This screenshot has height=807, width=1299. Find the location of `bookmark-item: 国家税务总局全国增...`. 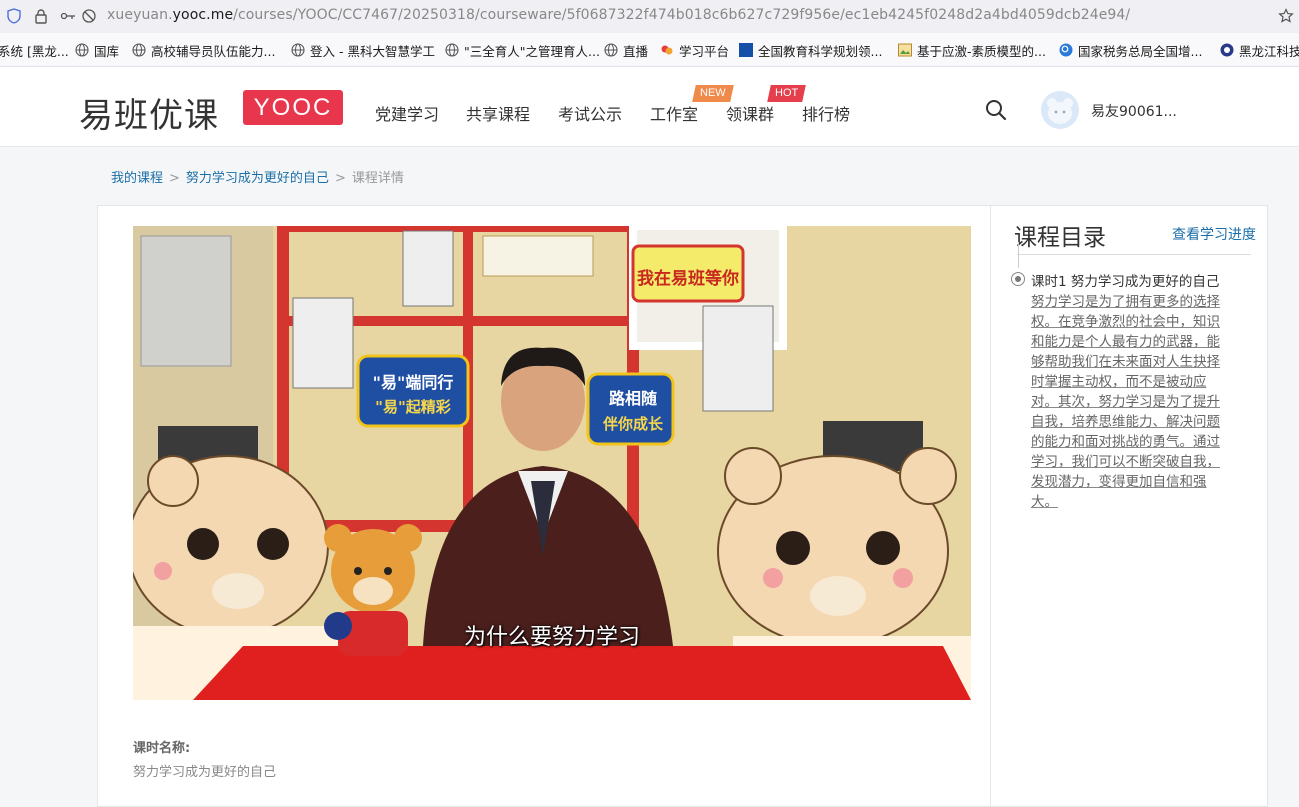

bookmark-item: 国家税务总局全国增... is located at coordinates (1130, 50).